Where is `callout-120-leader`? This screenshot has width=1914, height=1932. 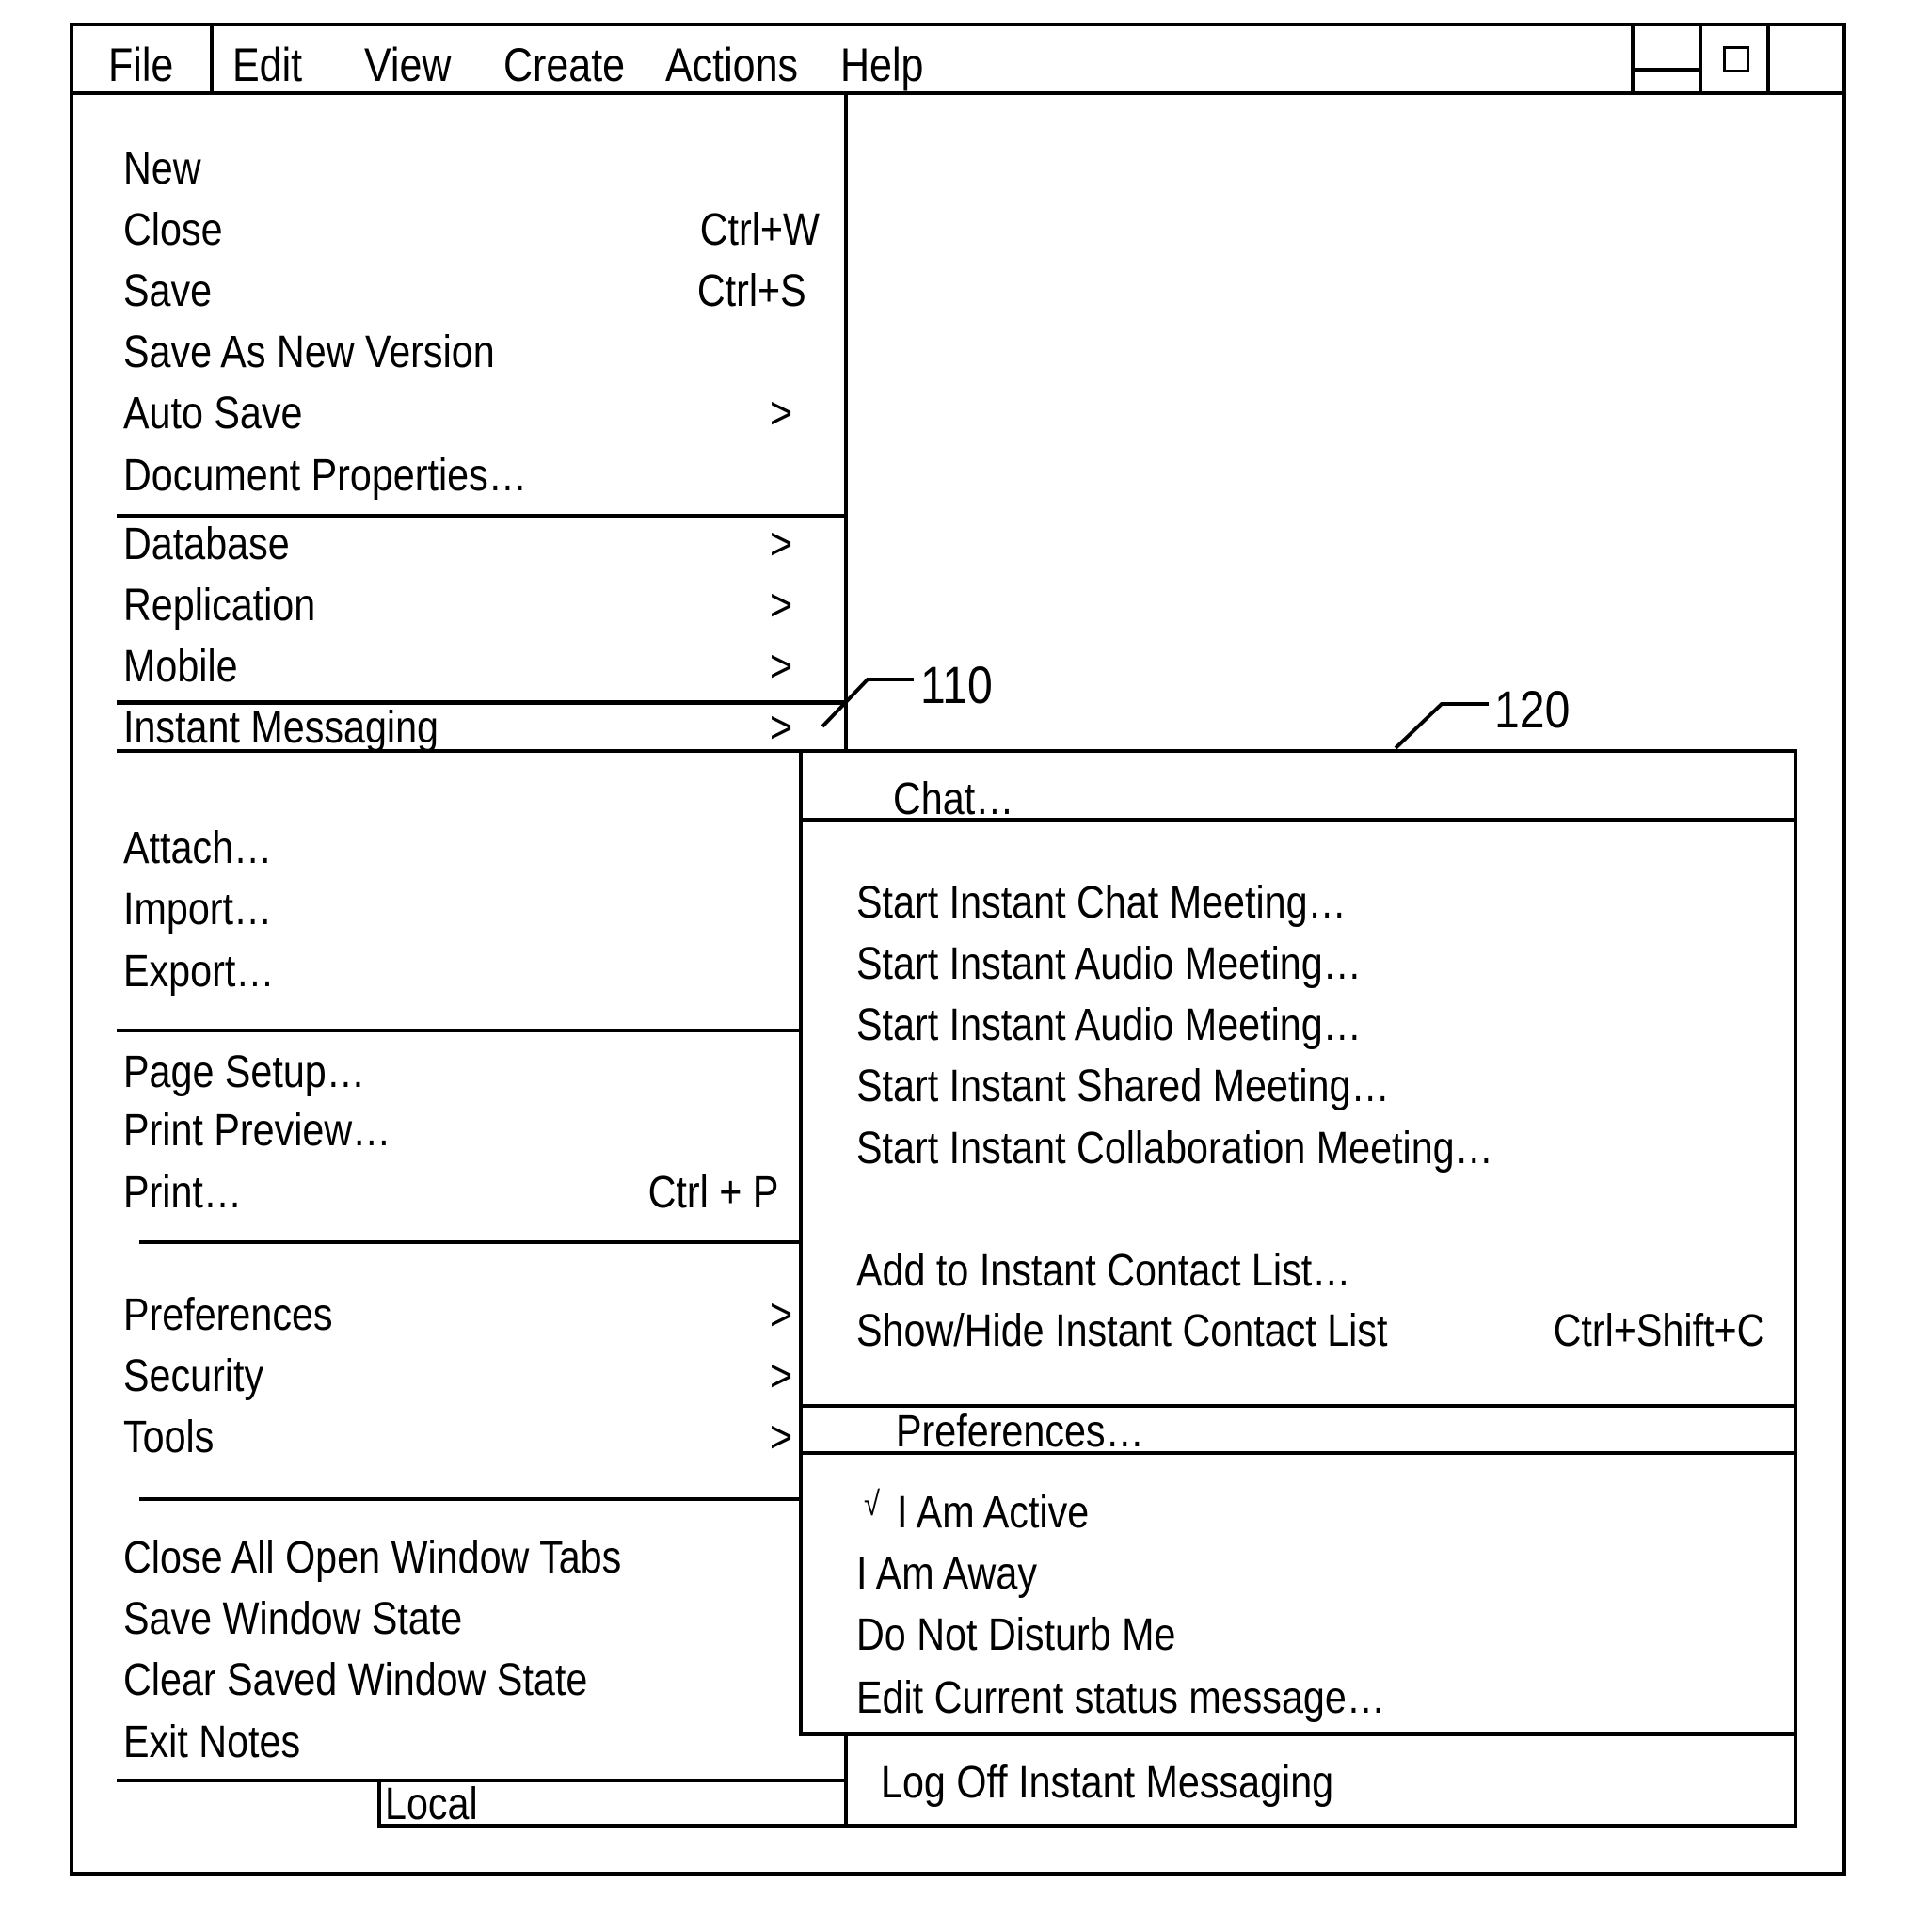
callout-120-leader is located at coordinates (1442, 726).